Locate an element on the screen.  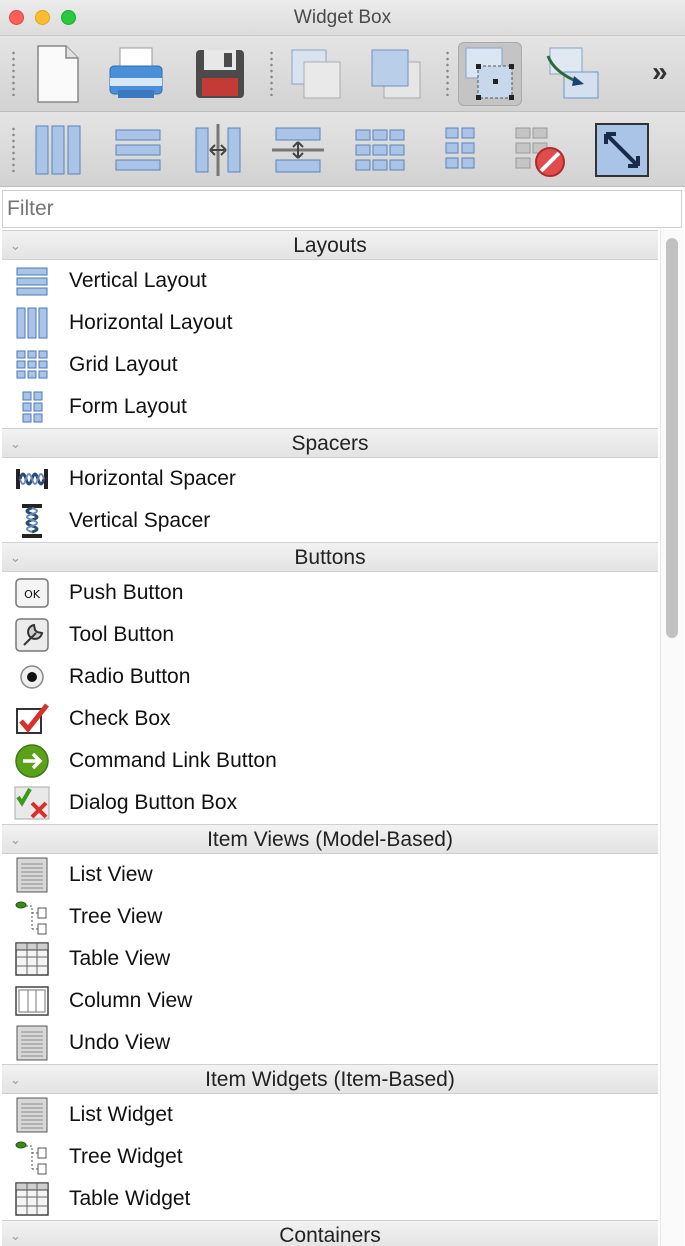
svg-text: OK is located at coordinates (32, 594).